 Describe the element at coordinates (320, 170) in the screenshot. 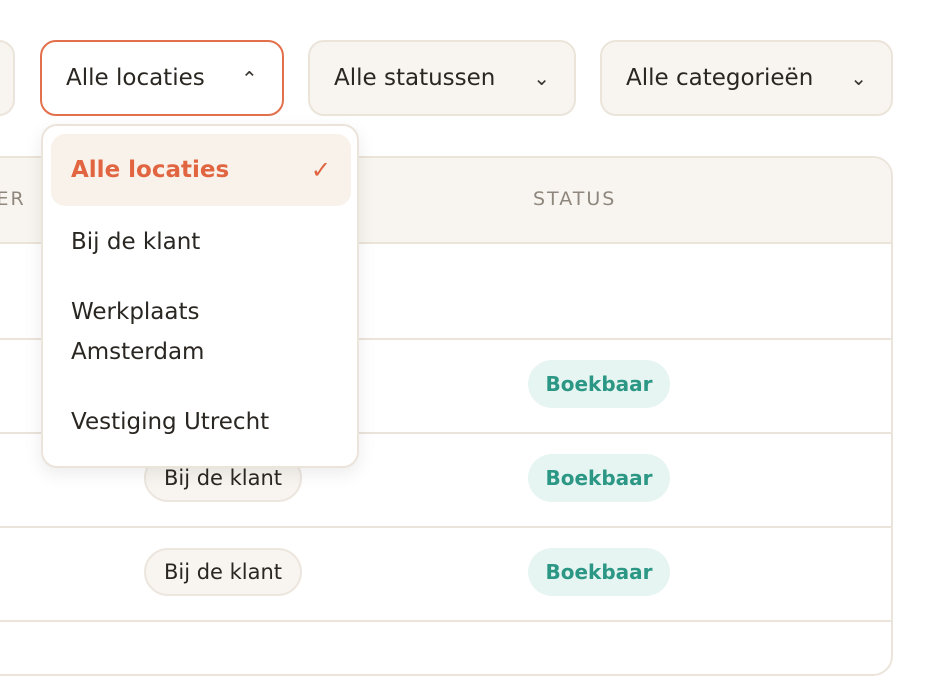

I see `check-icon: ✓` at that location.